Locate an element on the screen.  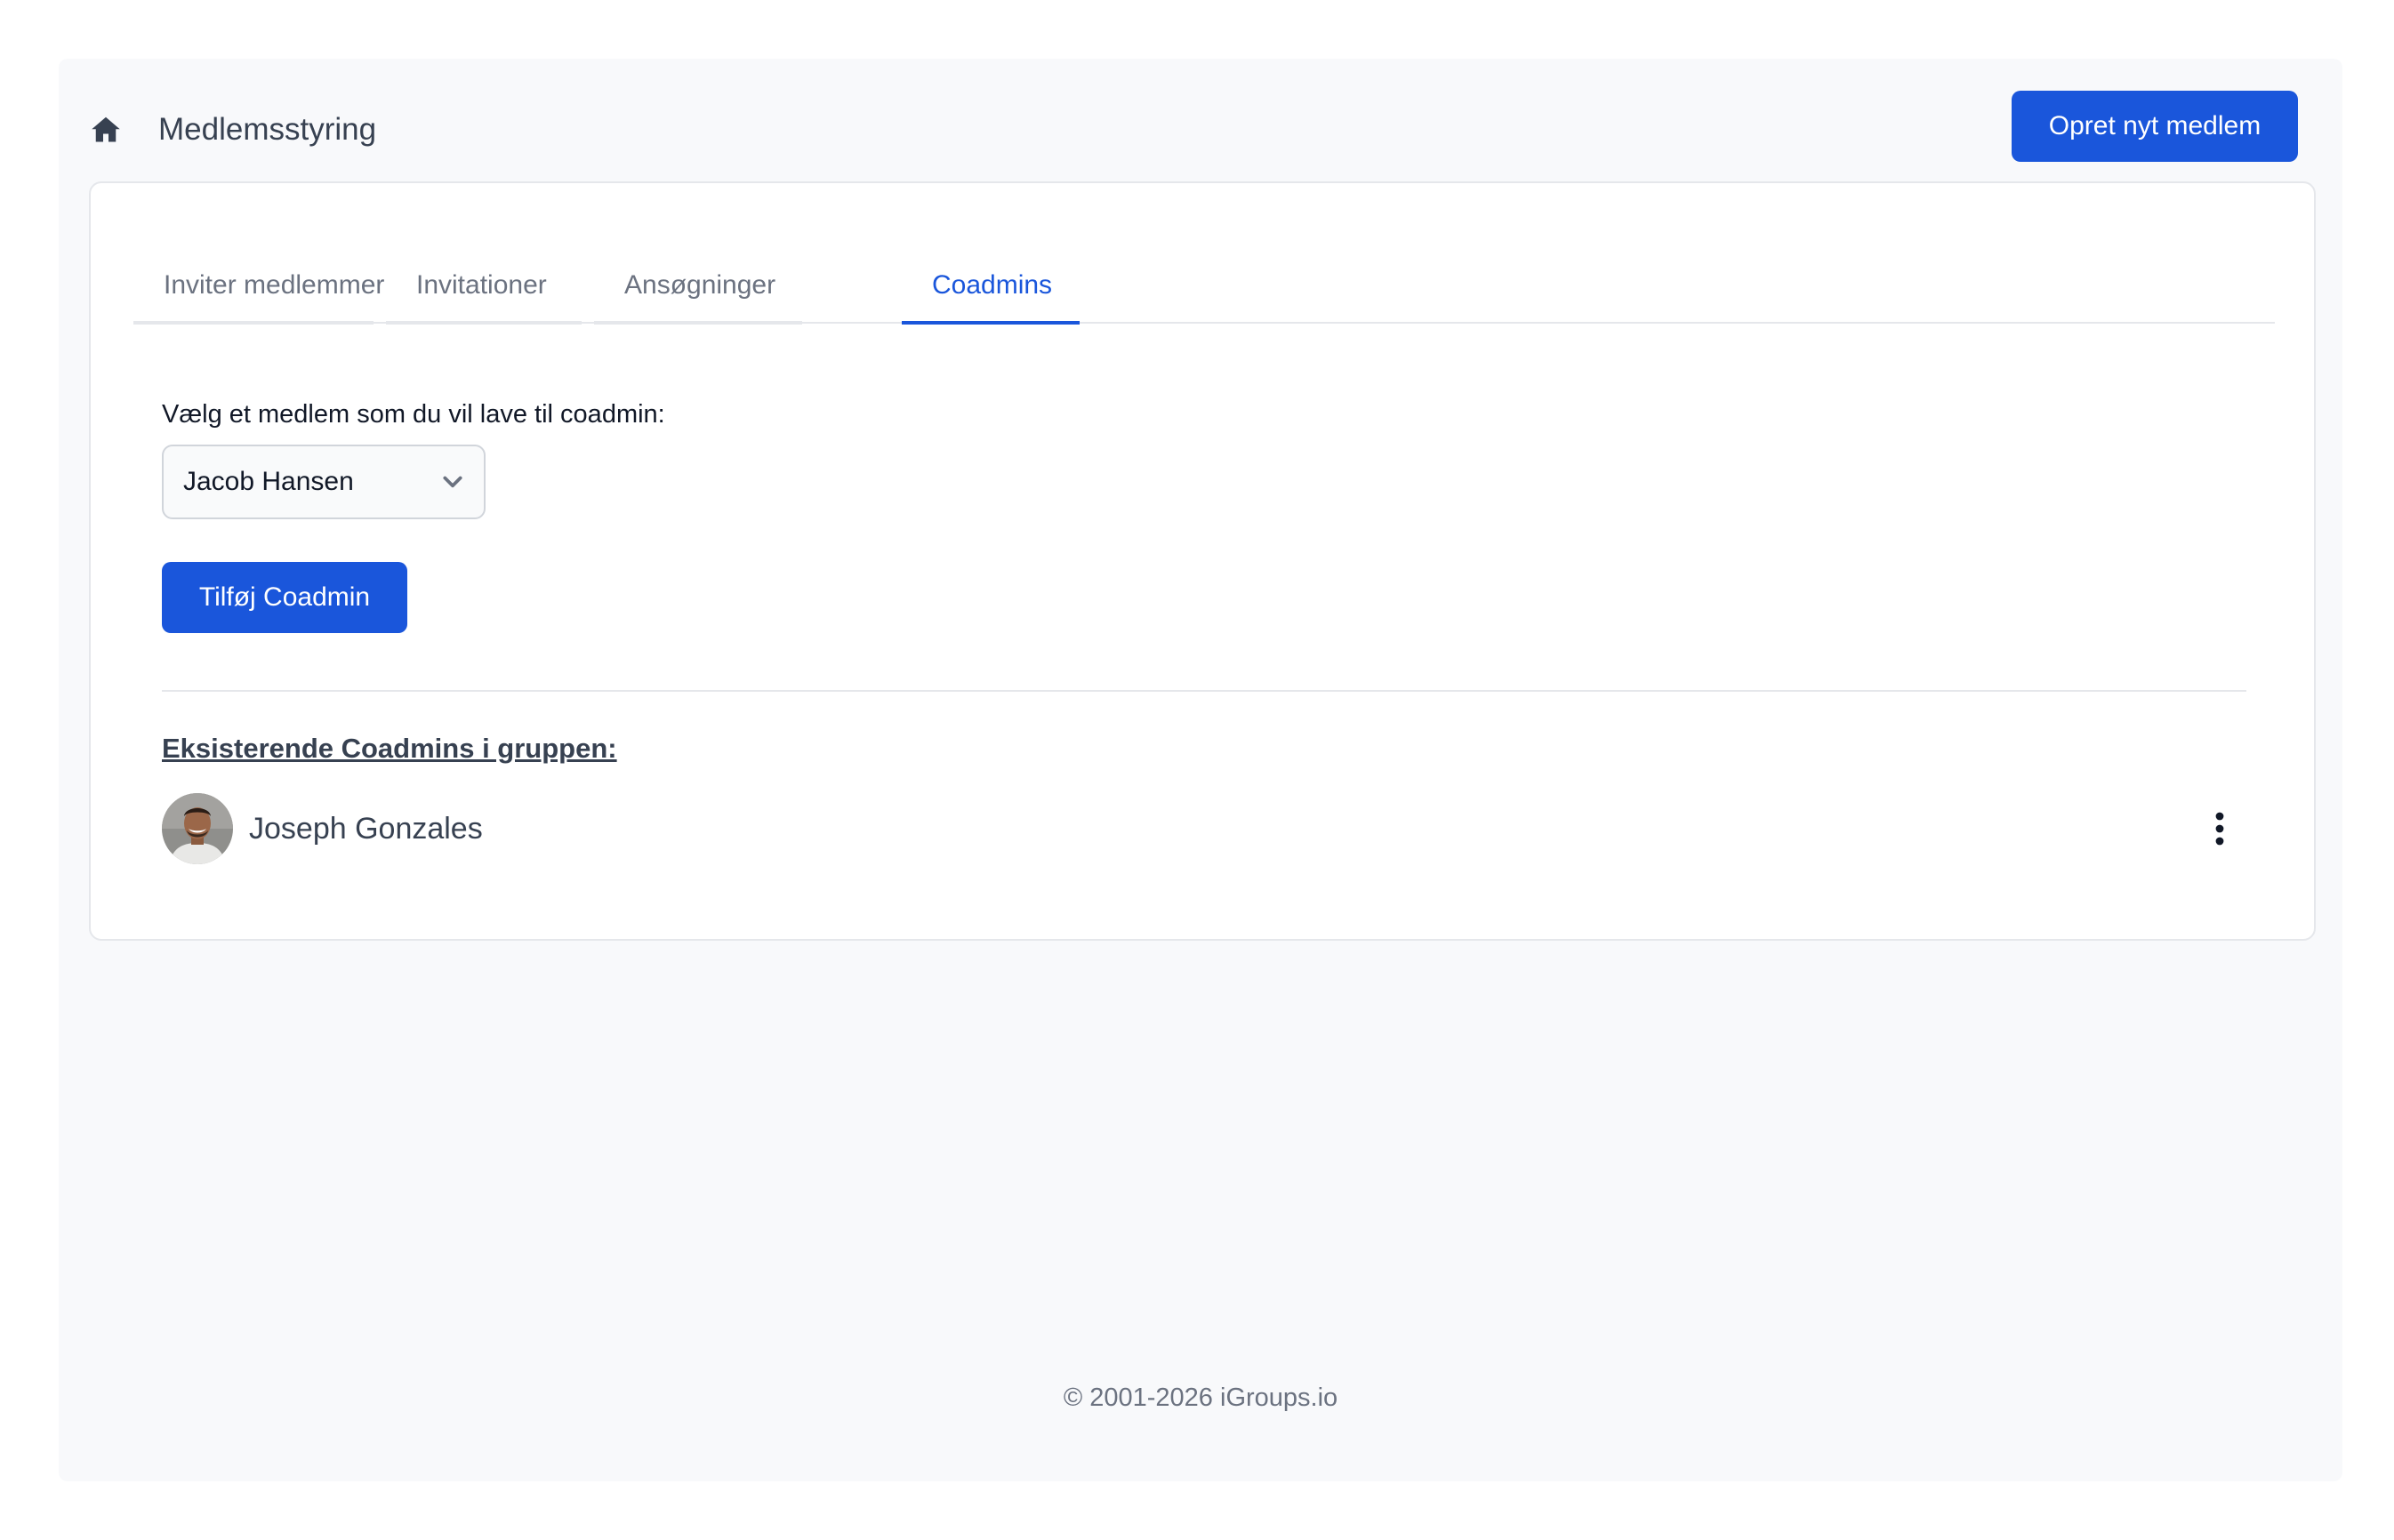
tab-label: Ansøgninger is located at coordinates (700, 285).